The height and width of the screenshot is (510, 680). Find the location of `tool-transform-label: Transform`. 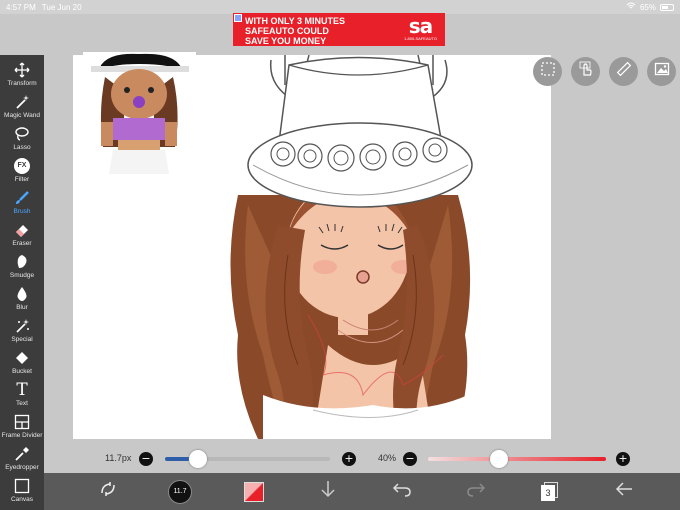

tool-transform-label: Transform is located at coordinates (22, 83).